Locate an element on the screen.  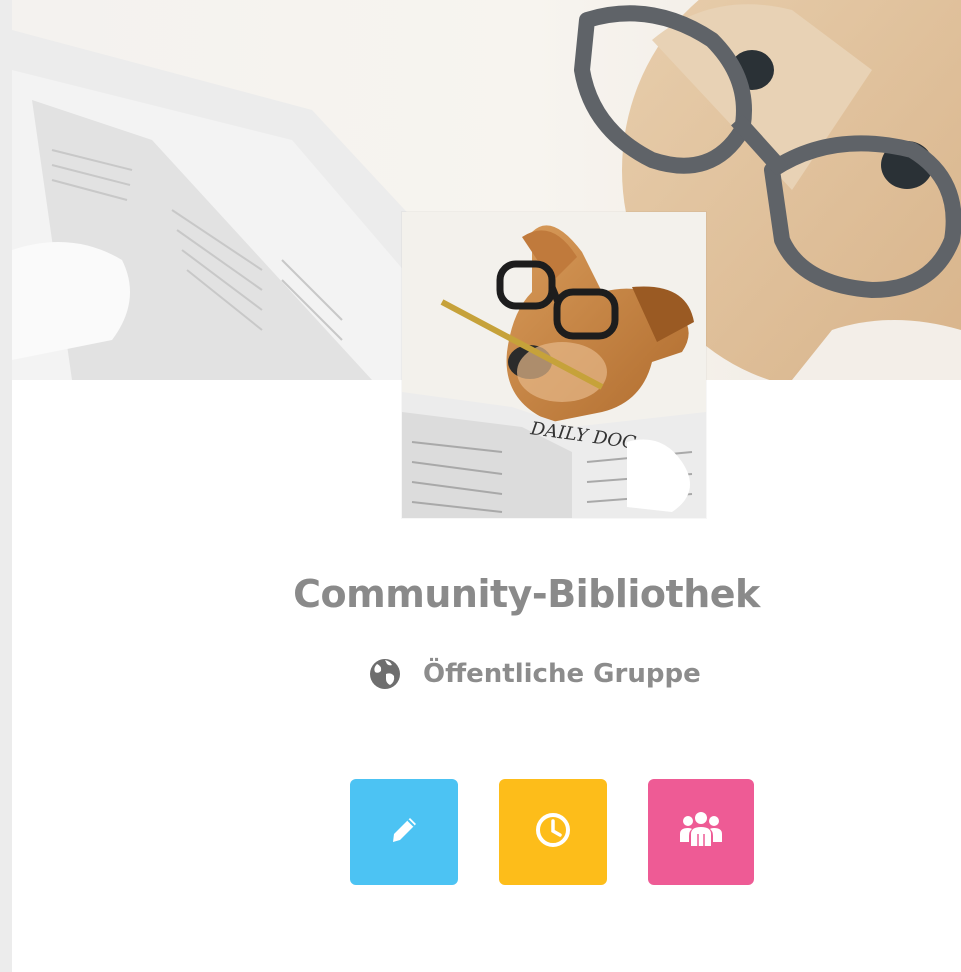
avatar-image: DAILY DOG is located at coordinates (554, 365).